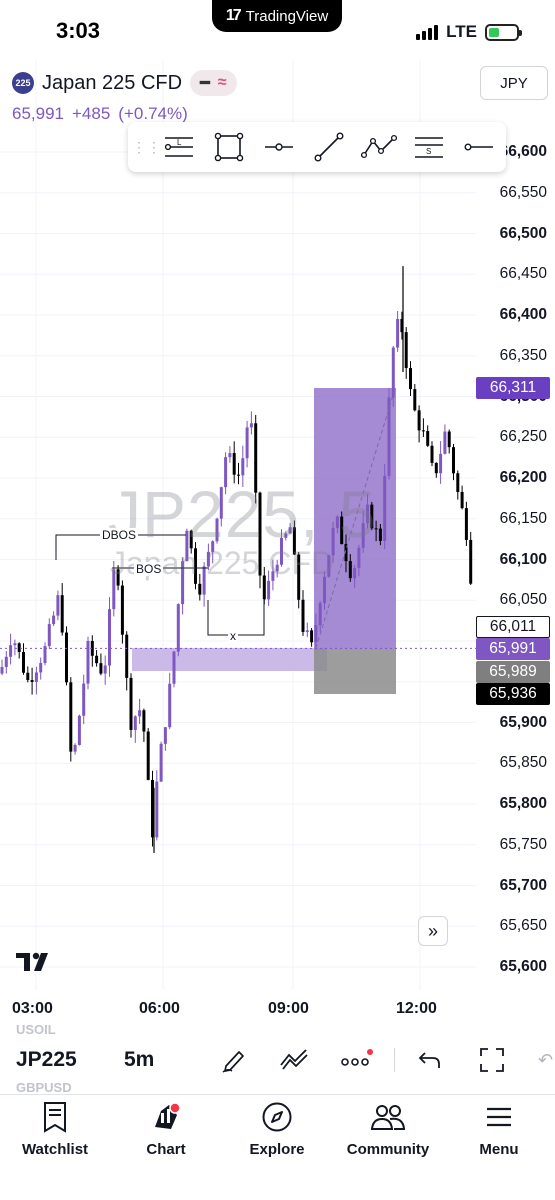 This screenshot has height=1200, width=555. Describe the element at coordinates (479, 147) in the screenshot. I see `ray-tool` at that location.